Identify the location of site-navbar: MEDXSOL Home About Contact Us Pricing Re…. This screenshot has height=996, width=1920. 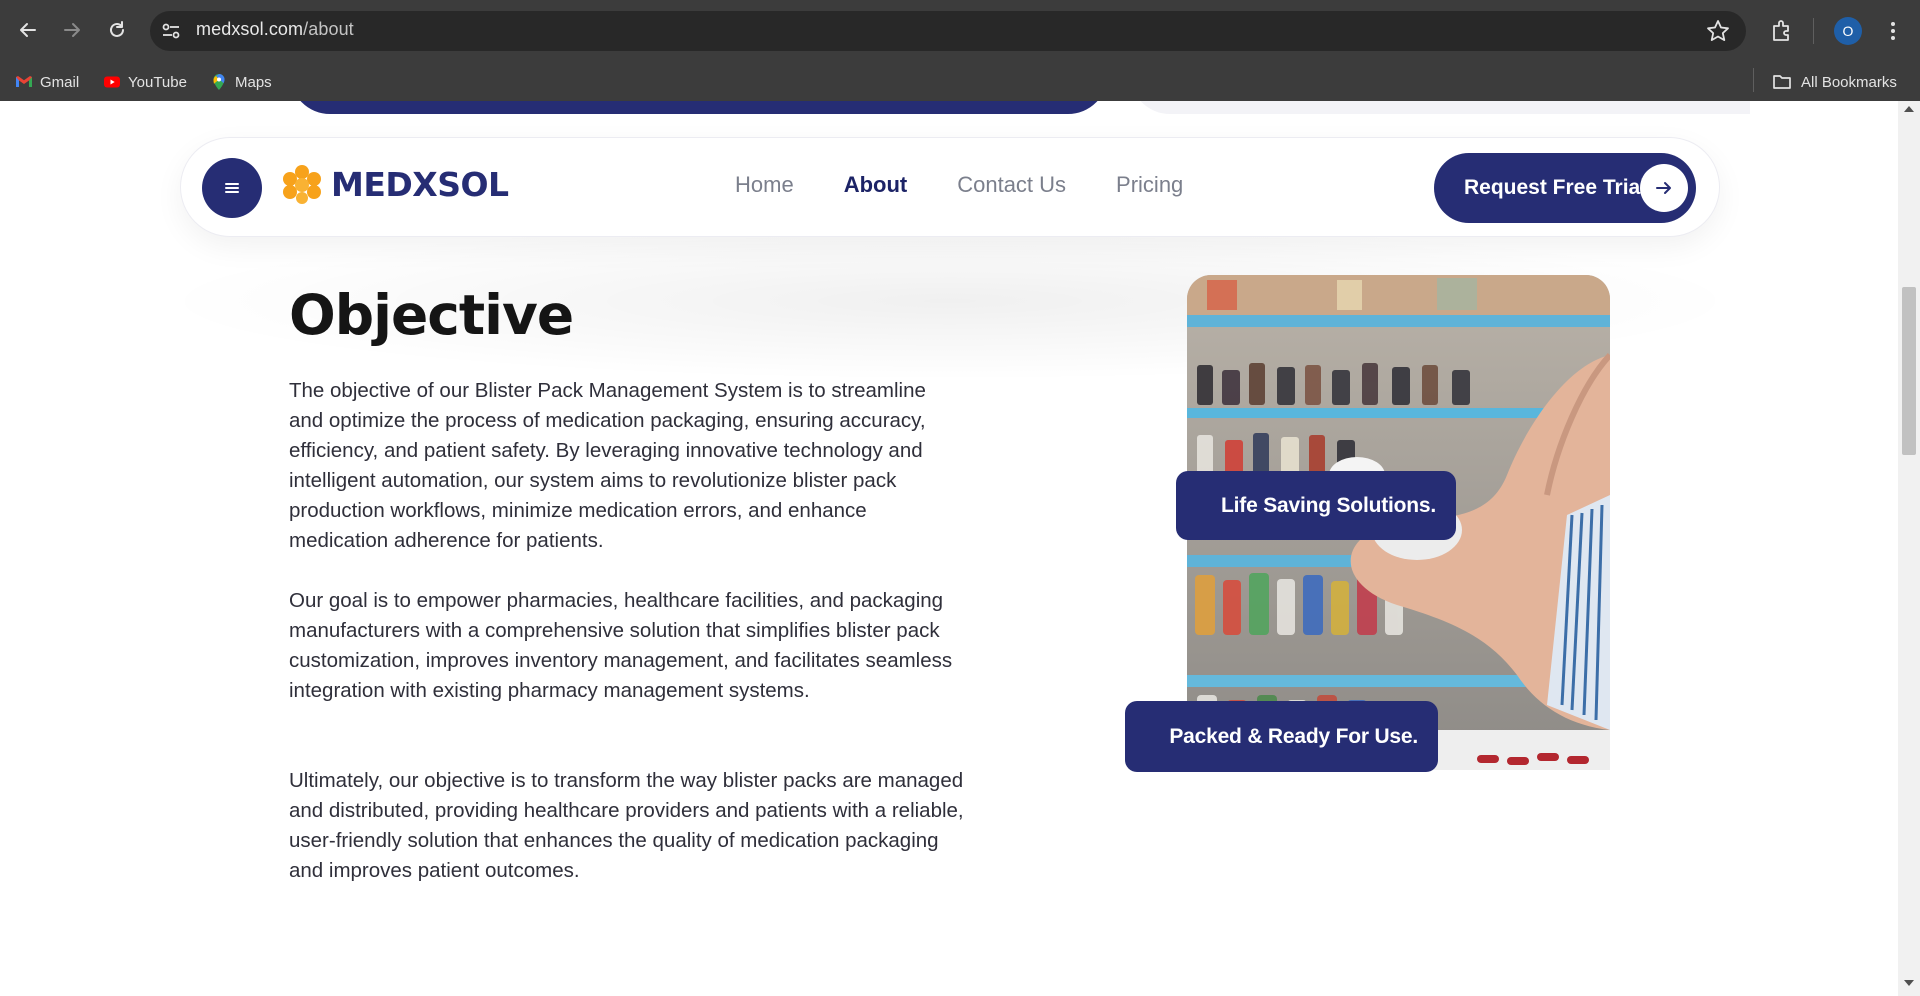
(950, 187).